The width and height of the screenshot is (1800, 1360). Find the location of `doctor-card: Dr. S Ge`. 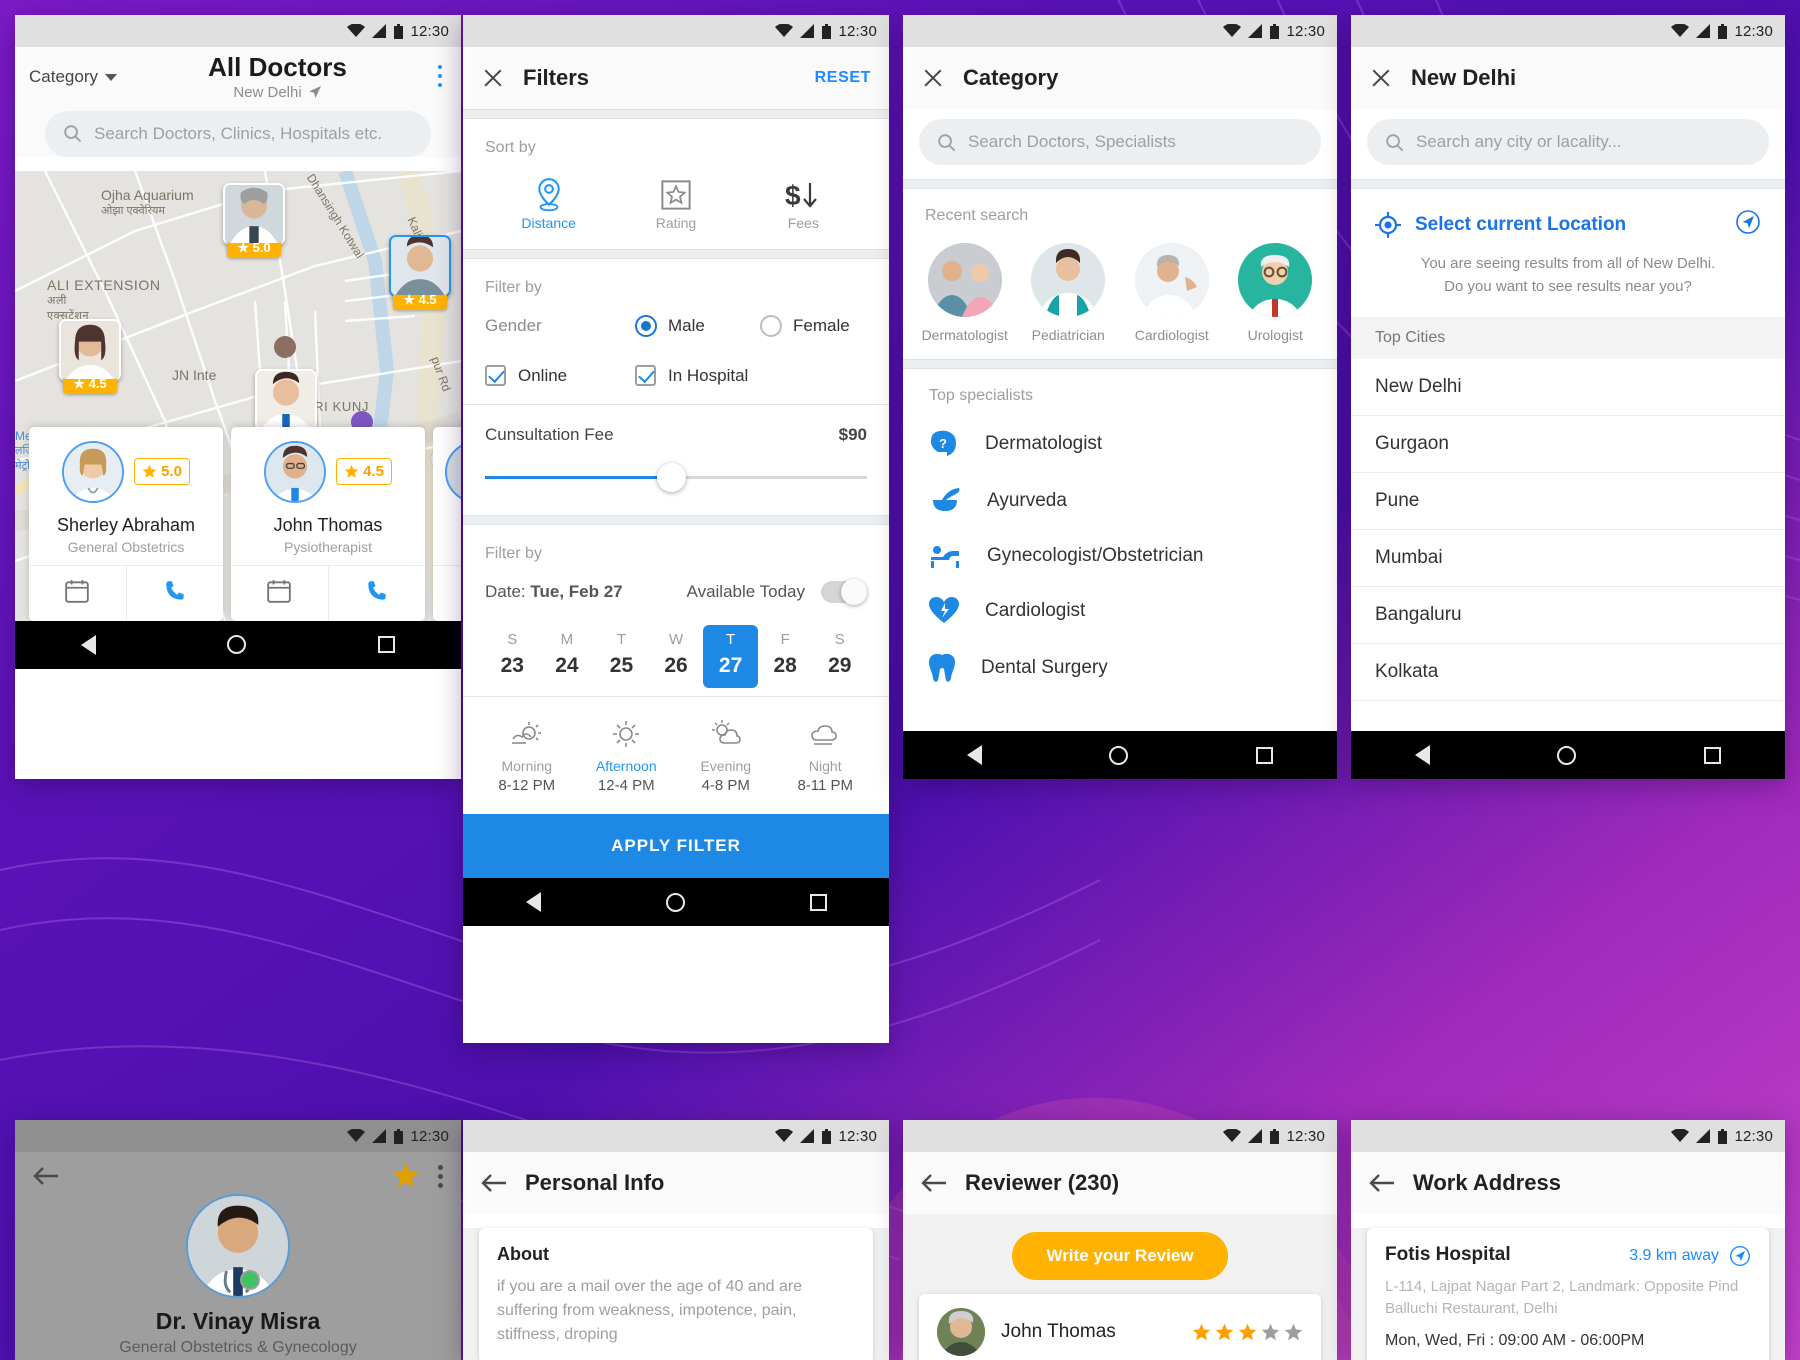

doctor-card: Dr. S Ge is located at coordinates (447, 523).